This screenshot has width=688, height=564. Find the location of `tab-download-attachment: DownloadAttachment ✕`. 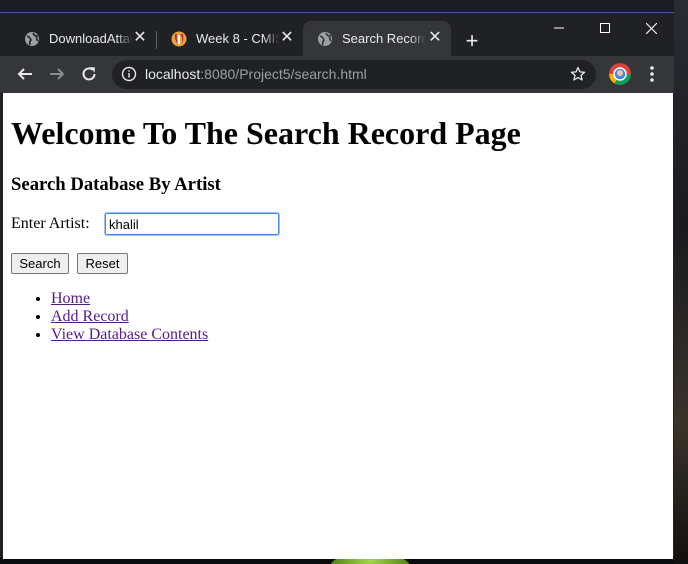

tab-download-attachment: DownloadAttachment ✕ is located at coordinates (83, 38).